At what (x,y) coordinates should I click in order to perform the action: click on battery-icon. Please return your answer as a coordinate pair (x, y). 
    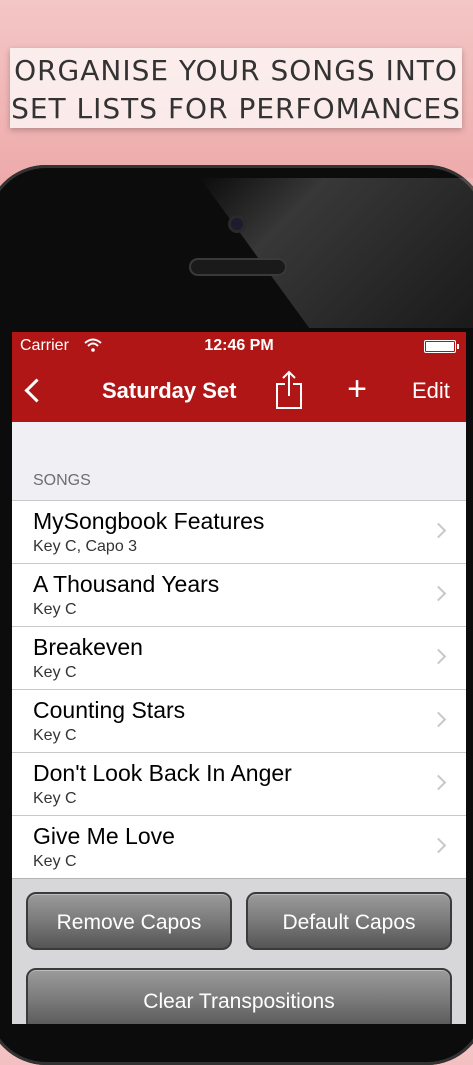
    Looking at the image, I should click on (441, 346).